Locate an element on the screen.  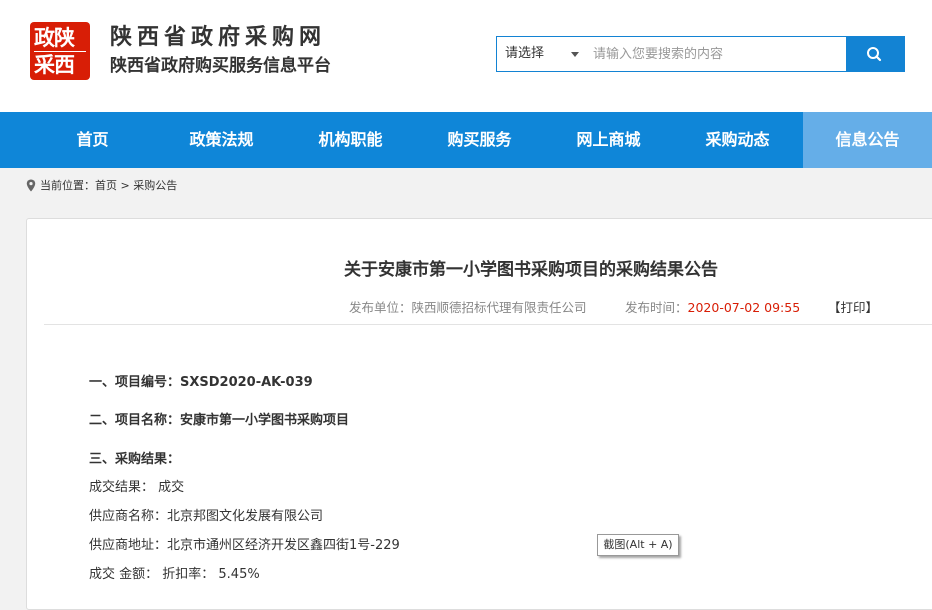
nav-item-news: 采购动态 is located at coordinates (737, 140).